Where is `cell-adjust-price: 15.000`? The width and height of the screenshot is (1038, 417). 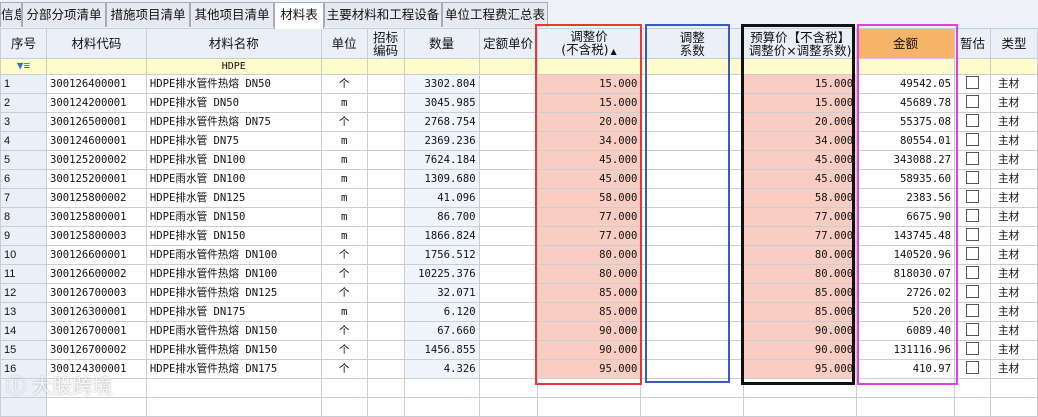 cell-adjust-price: 15.000 is located at coordinates (589, 103).